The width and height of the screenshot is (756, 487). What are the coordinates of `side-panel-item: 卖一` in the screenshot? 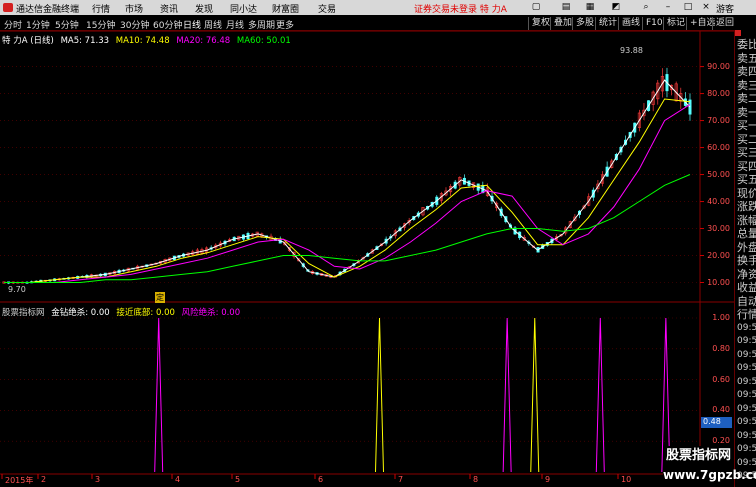 It's located at (746, 112).